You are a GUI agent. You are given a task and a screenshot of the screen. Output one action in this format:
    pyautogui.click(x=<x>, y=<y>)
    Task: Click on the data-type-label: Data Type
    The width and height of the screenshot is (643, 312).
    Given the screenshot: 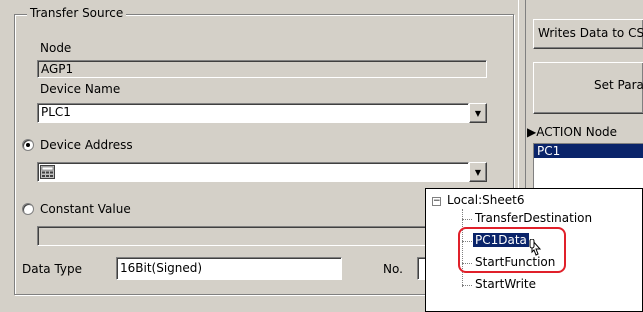 What is the action you would take?
    pyautogui.click(x=52, y=269)
    